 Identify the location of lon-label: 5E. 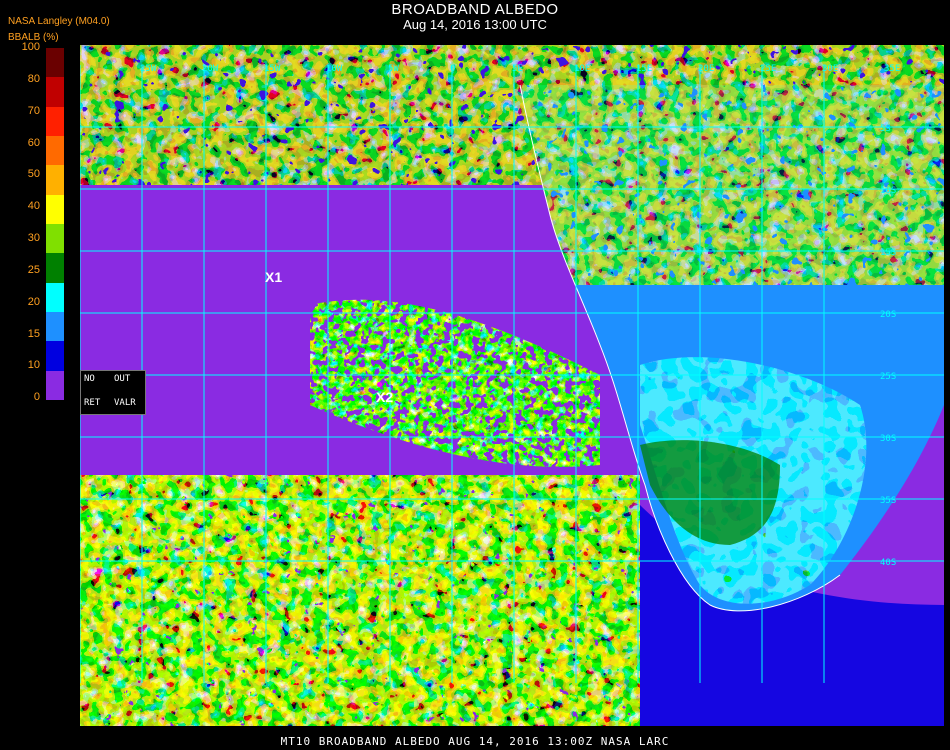
(517, 69).